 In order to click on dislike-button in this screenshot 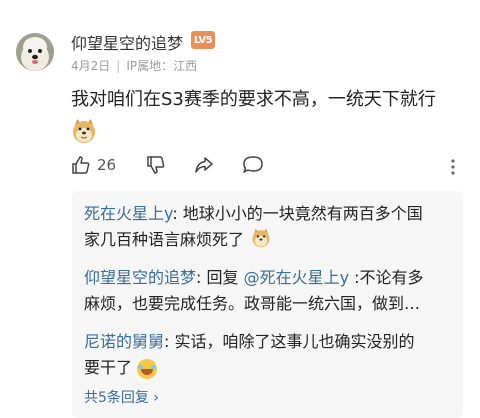, I will do `click(156, 165)`.